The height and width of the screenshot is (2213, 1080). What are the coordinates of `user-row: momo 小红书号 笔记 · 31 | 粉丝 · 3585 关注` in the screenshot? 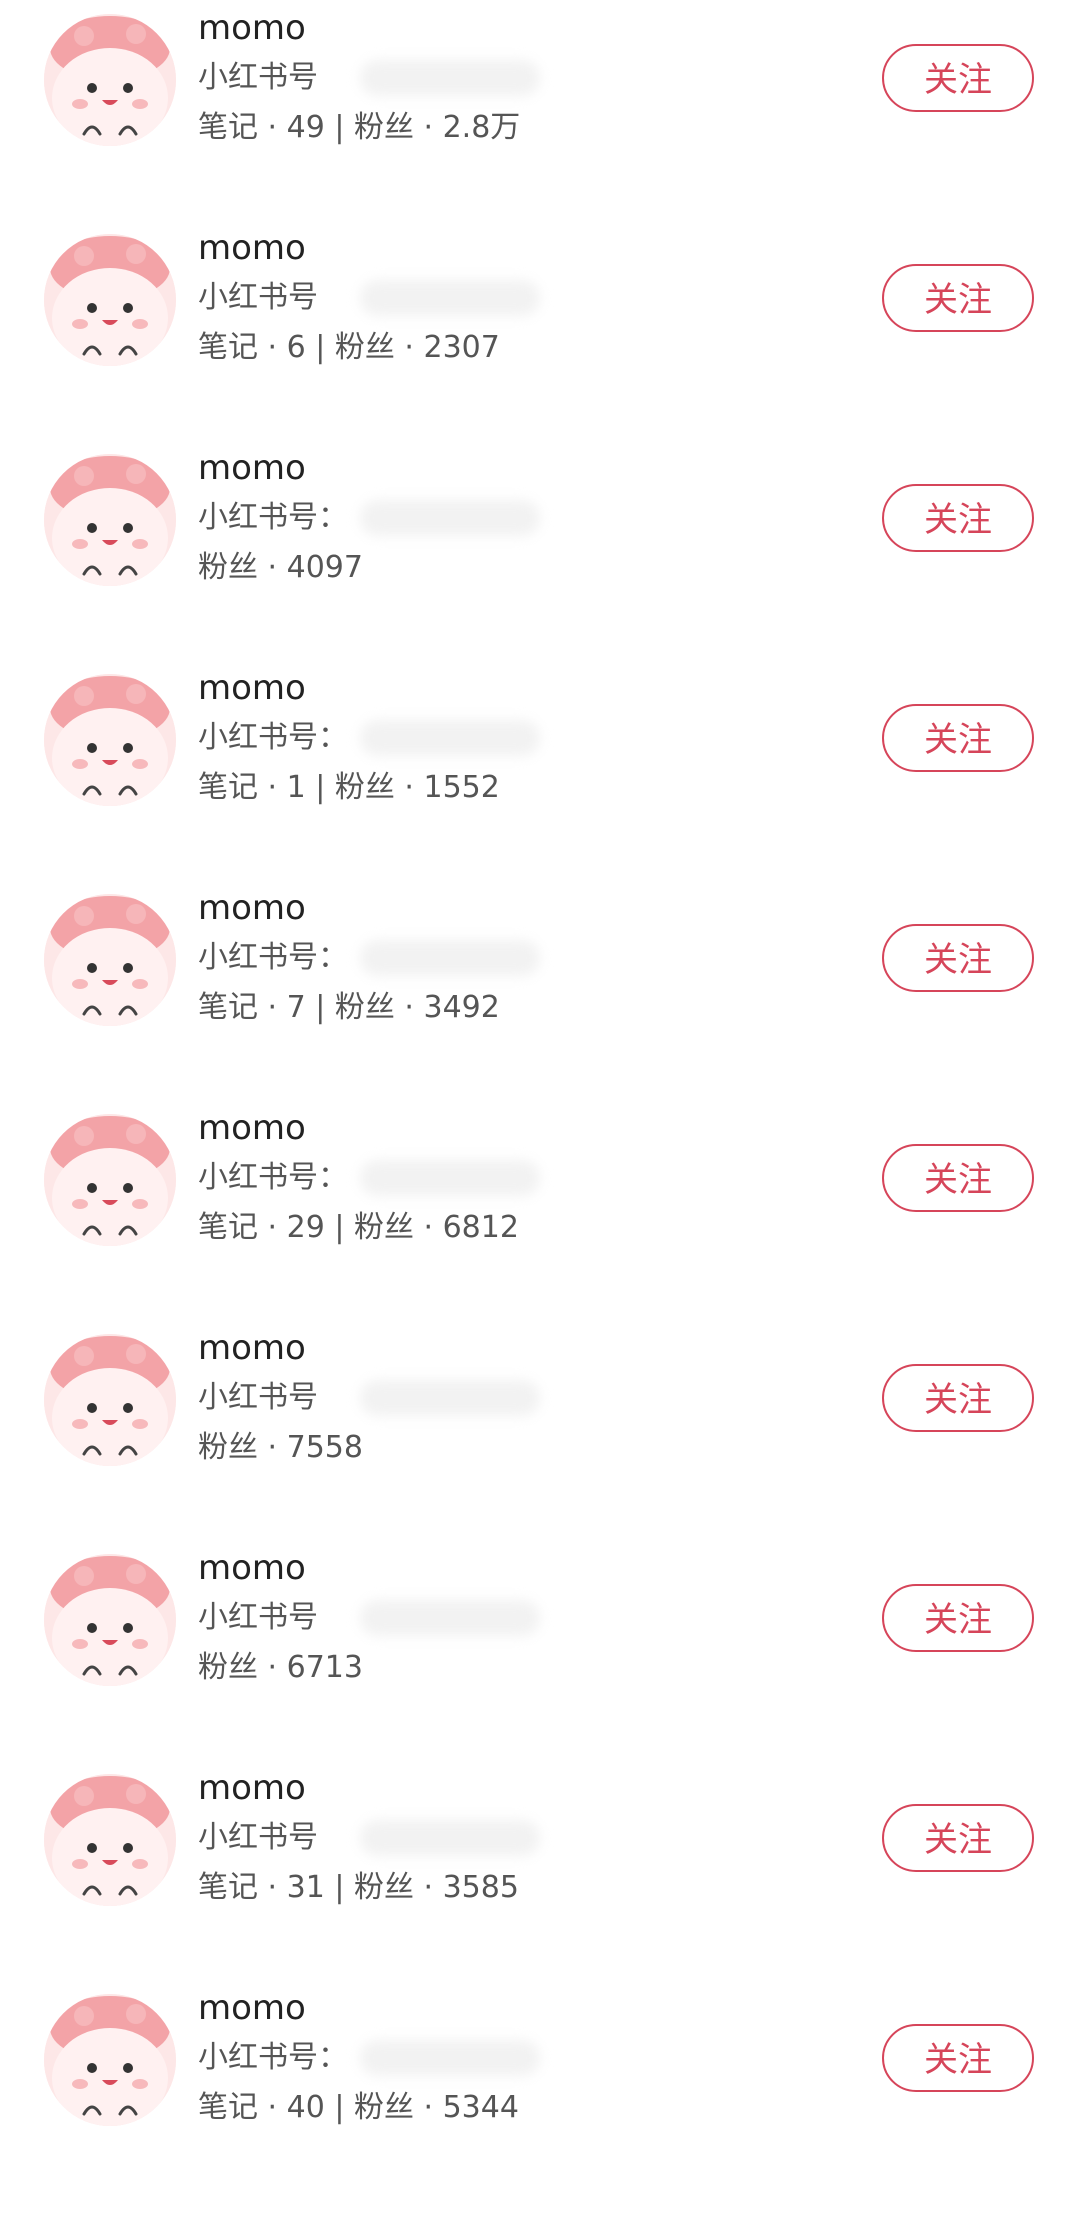 It's located at (540, 1870).